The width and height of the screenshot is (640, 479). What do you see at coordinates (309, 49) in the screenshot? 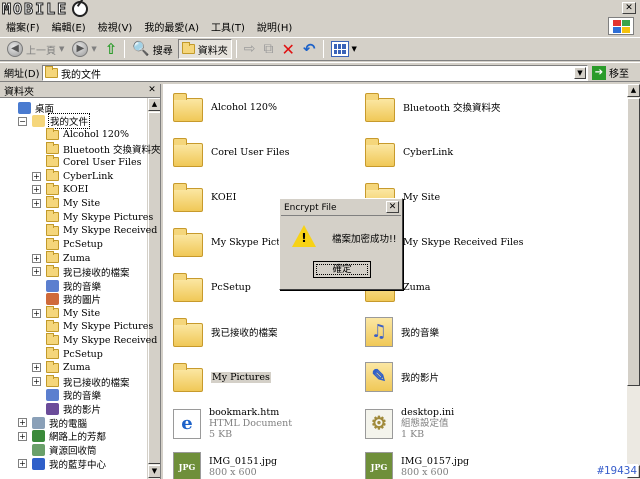
I see `undo-button: ↶` at bounding box center [309, 49].